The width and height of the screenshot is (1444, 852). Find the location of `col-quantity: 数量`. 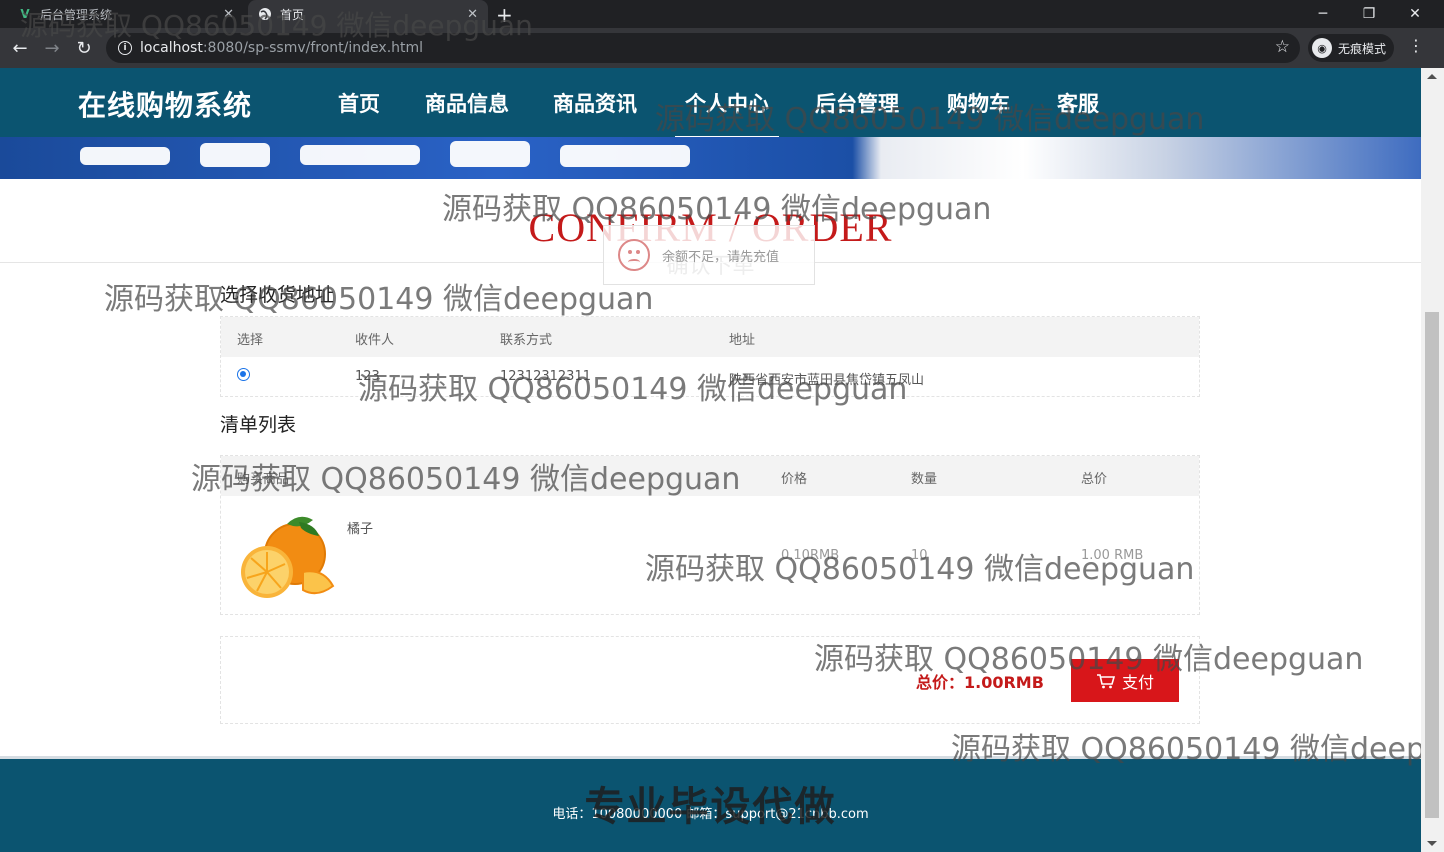

col-quantity: 数量 is located at coordinates (924, 479).